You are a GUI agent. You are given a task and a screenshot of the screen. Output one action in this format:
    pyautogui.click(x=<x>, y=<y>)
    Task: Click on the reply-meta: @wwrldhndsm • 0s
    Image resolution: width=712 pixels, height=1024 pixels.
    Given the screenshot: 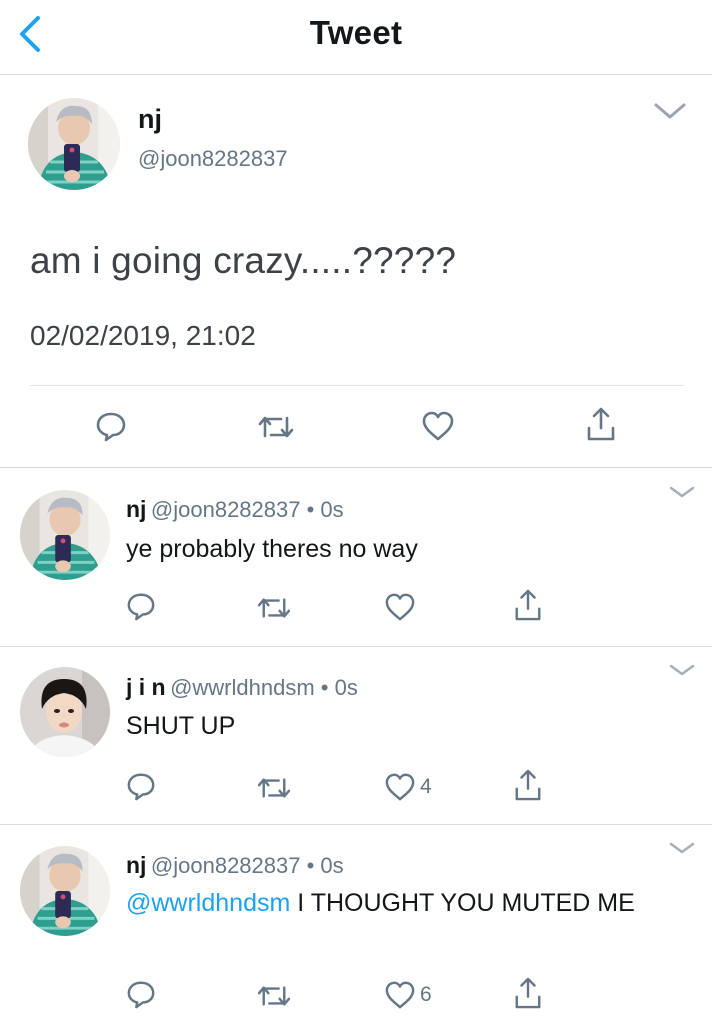 What is the action you would take?
    pyautogui.click(x=264, y=687)
    